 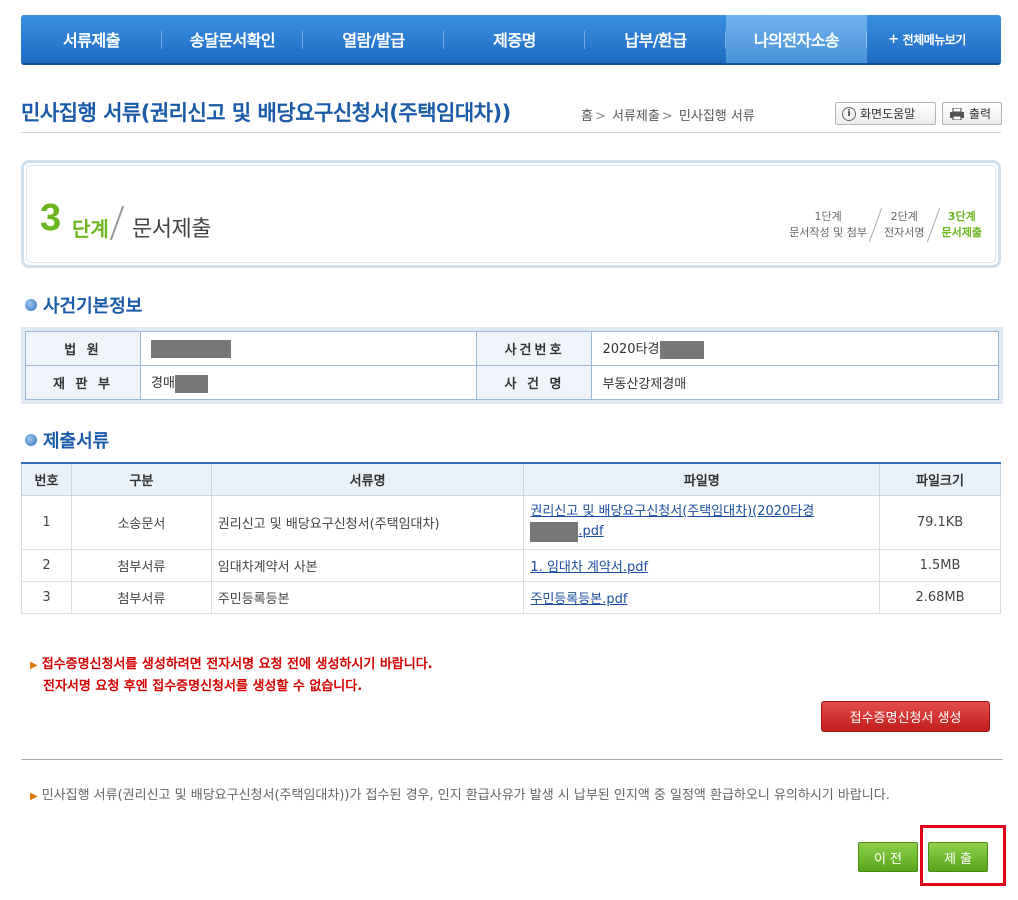 What do you see at coordinates (631, 350) in the screenshot?
I see `case-number-prefix: 2020타경` at bounding box center [631, 350].